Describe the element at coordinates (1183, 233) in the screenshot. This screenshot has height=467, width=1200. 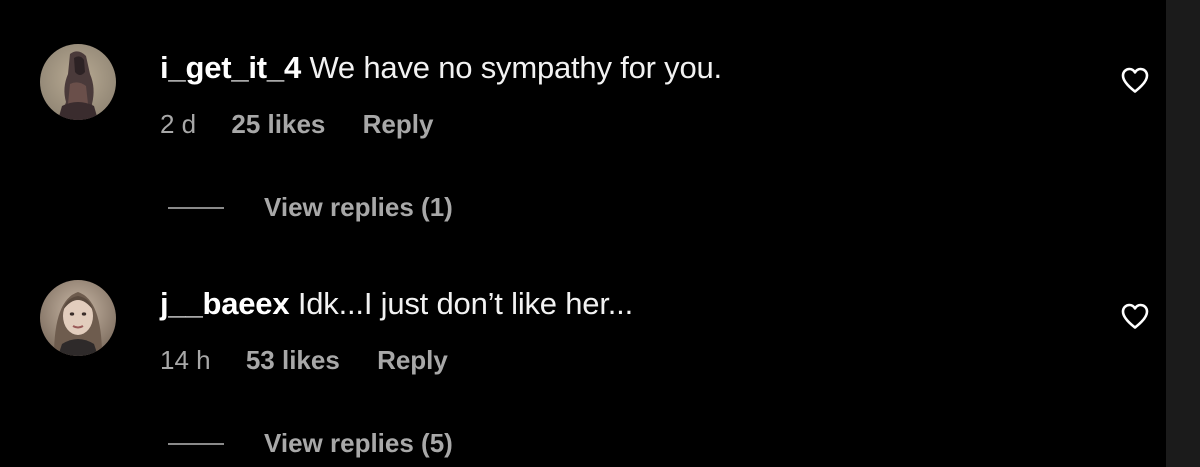
I see `side-panel-edge` at that location.